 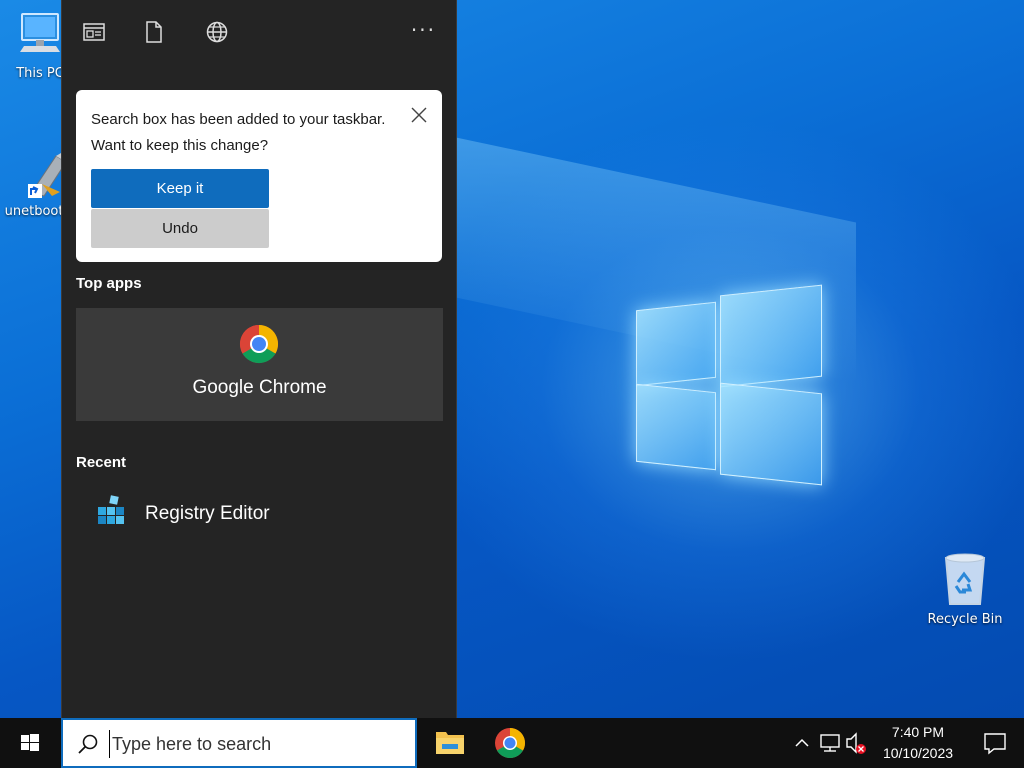 I want to click on clock: 7:40 PM 10/10/2023, so click(x=918, y=743).